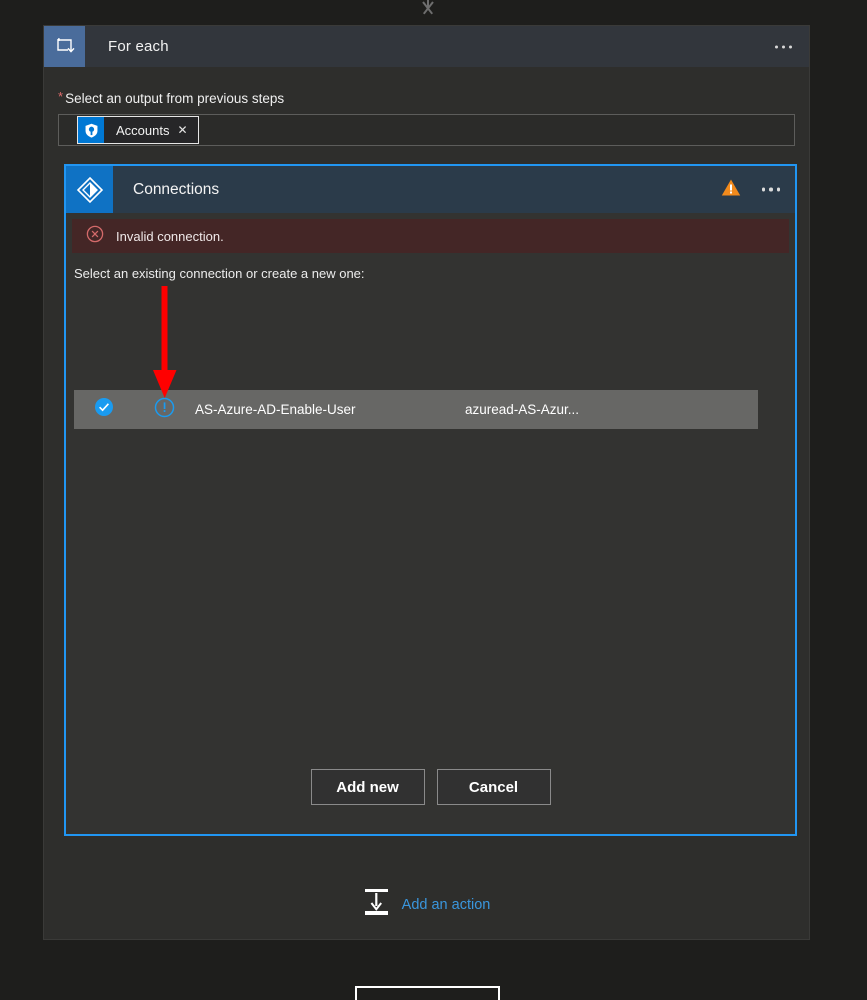  What do you see at coordinates (64, 46) in the screenshot?
I see `loop-icon` at bounding box center [64, 46].